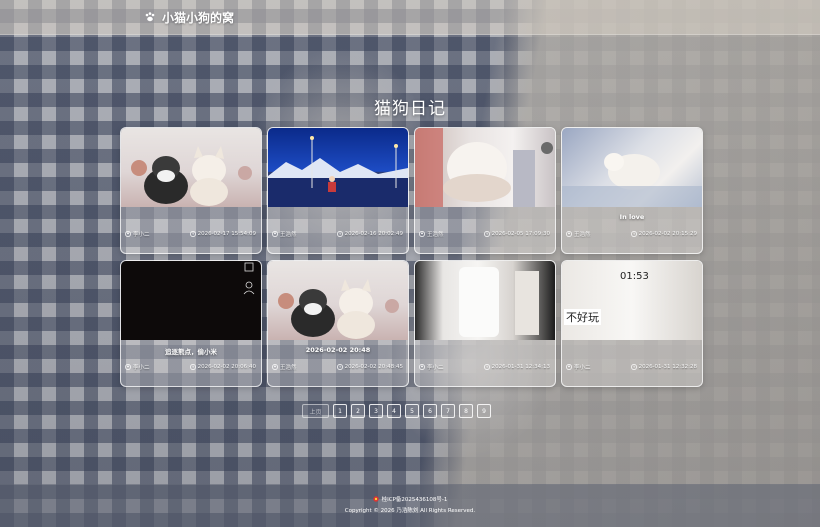  Describe the element at coordinates (189, 17) in the screenshot. I see `brand-link: 小猫小狗的窝` at that location.